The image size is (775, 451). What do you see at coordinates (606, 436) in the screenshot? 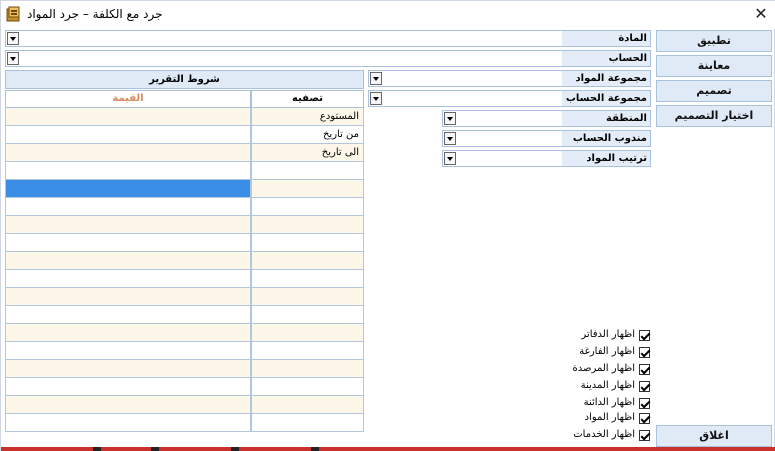
I see `show-services-checkbox: اظهار الخدمات` at bounding box center [606, 436].